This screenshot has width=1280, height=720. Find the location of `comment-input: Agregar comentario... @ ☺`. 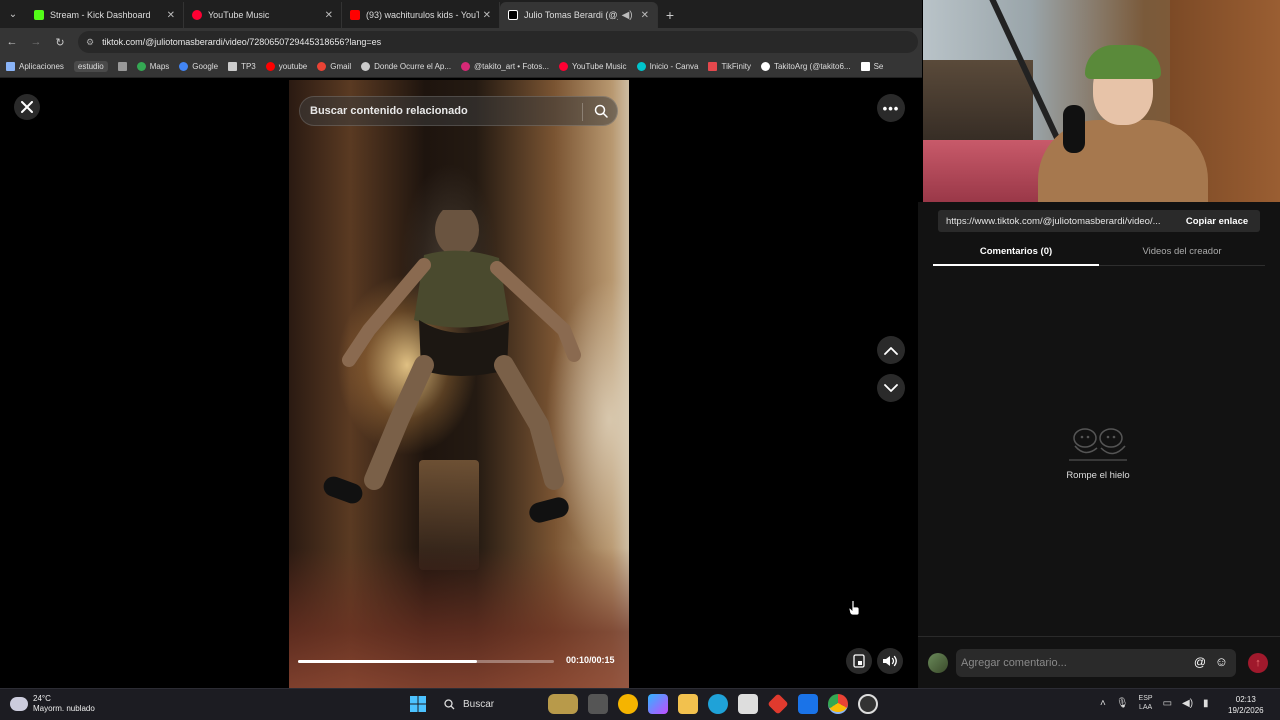

comment-input: Agregar comentario... @ ☺ is located at coordinates (1096, 663).